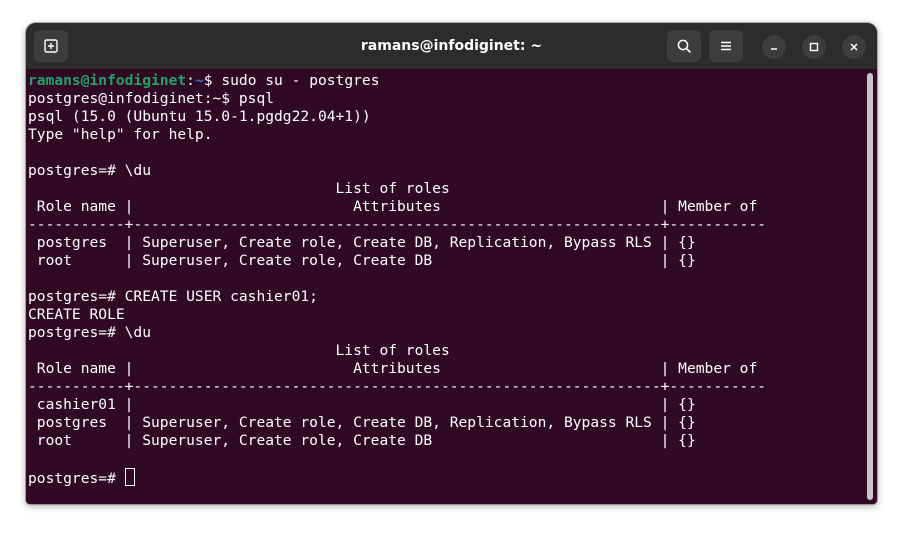 This screenshot has height=533, width=903. I want to click on close-button, so click(854, 47).